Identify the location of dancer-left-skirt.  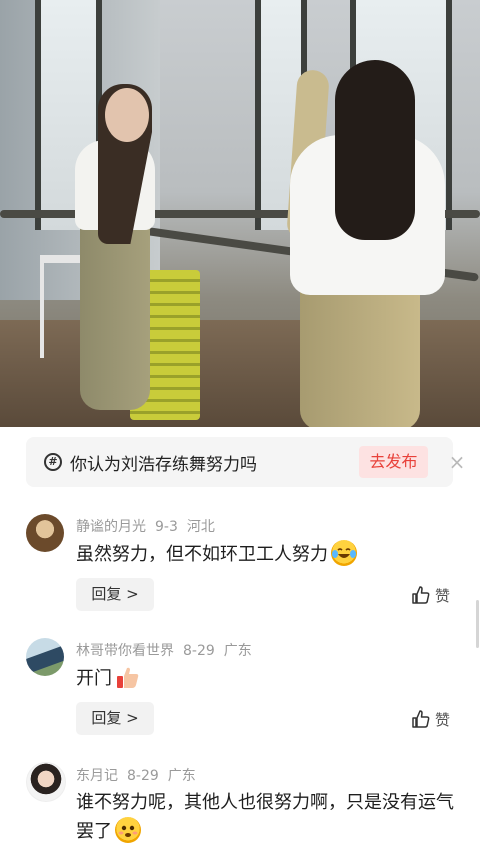
(115, 315).